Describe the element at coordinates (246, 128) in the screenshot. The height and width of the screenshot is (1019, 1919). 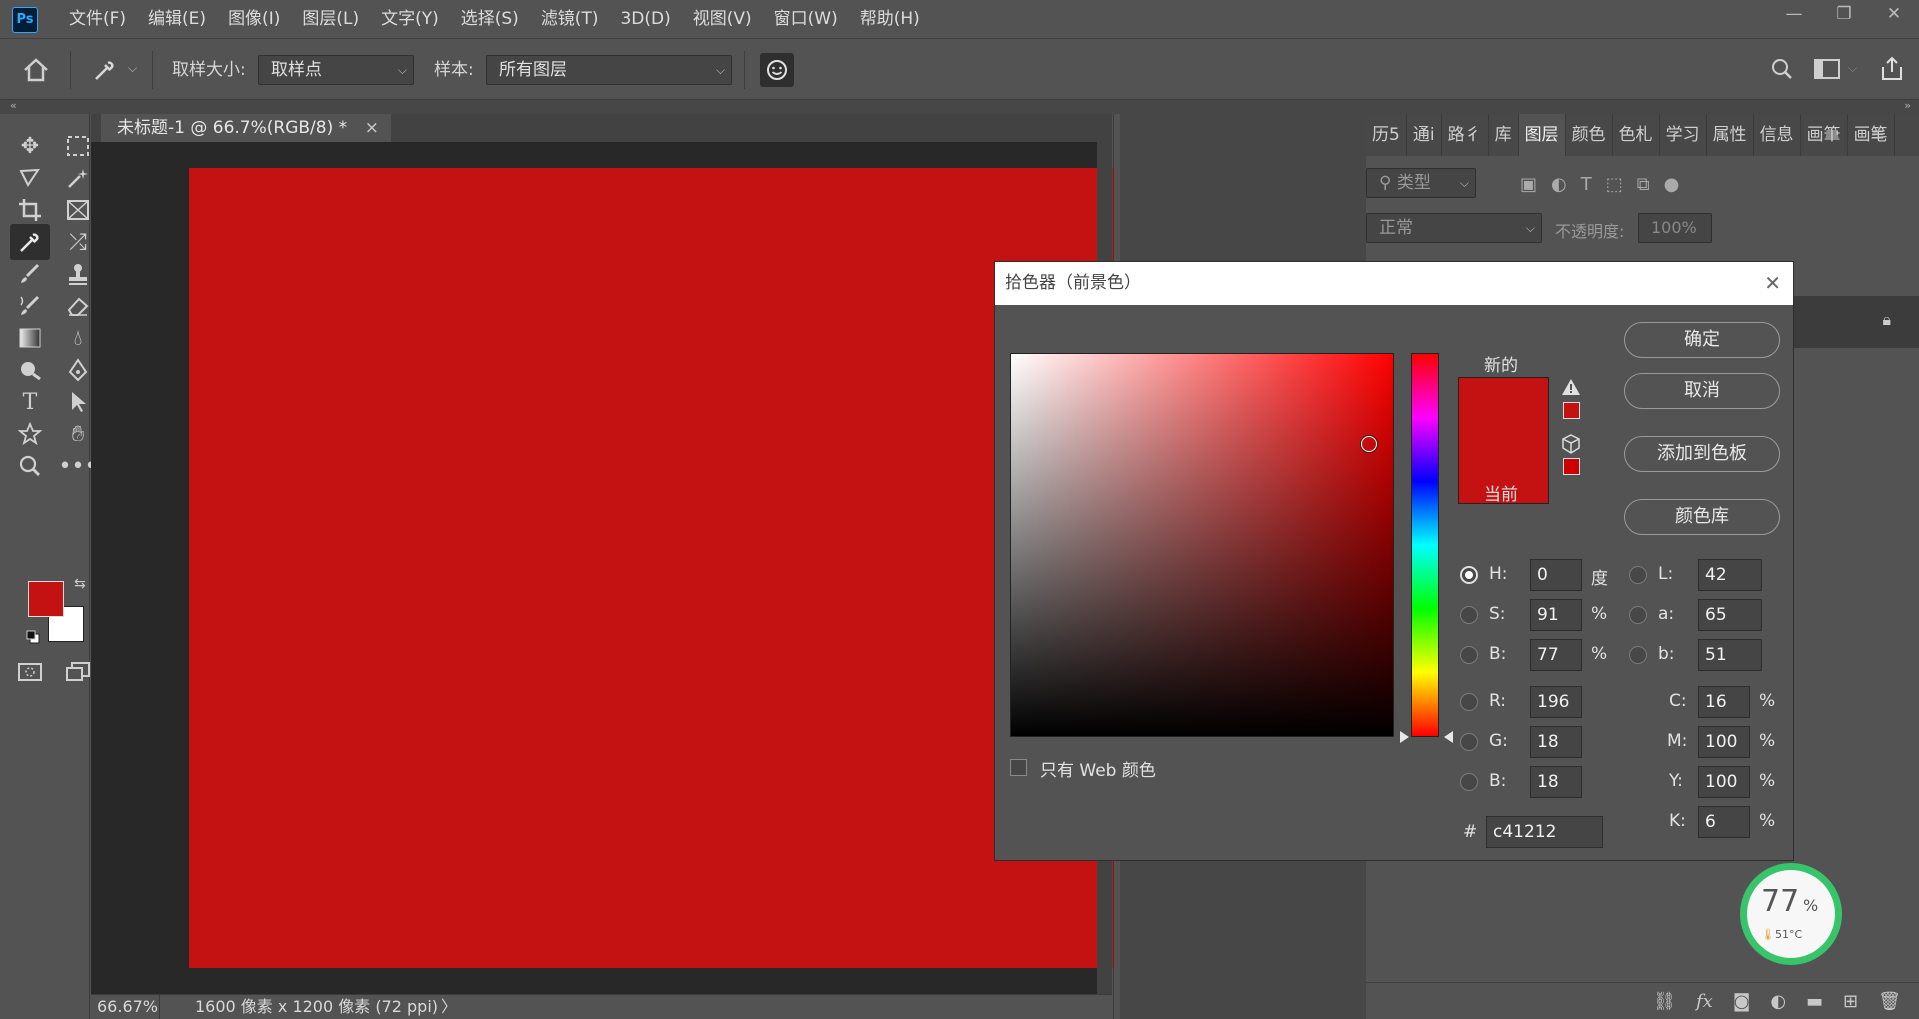
I see `document-tab: 未标题-1 @ 66.7%(RGB/8) * ×` at that location.